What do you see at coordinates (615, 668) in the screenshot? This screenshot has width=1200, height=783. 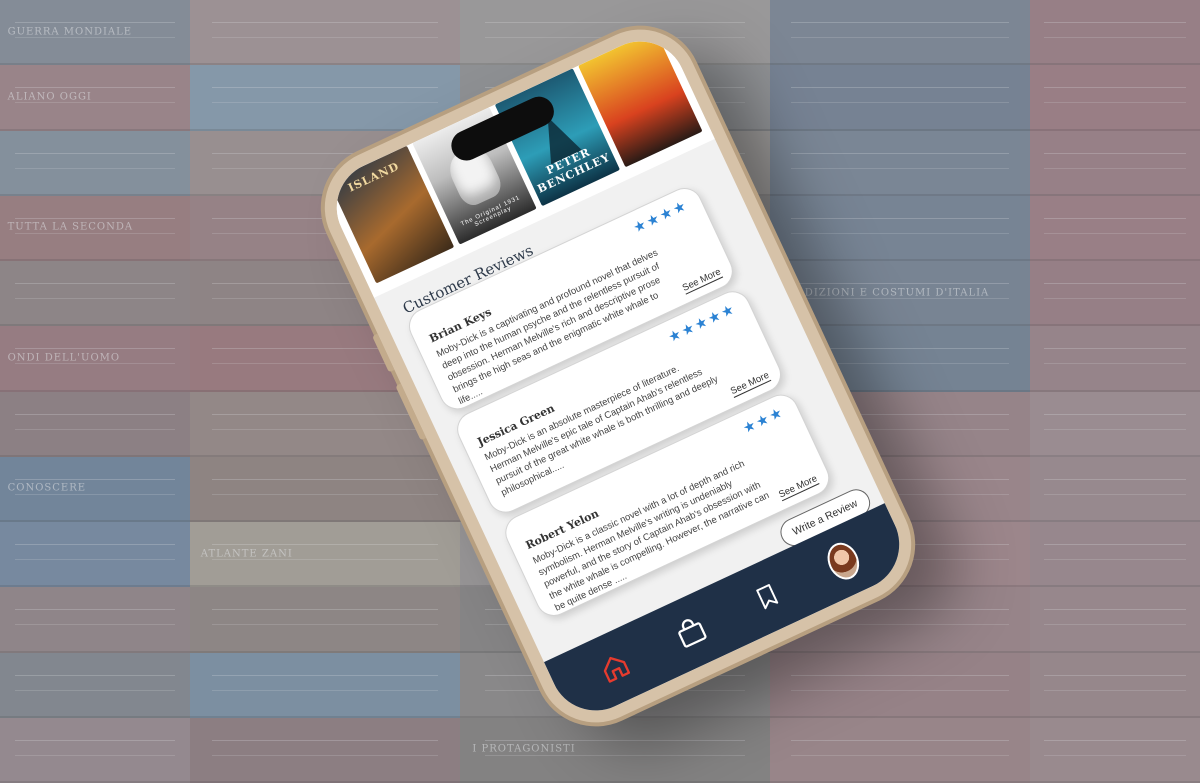 I see `home-icon` at bounding box center [615, 668].